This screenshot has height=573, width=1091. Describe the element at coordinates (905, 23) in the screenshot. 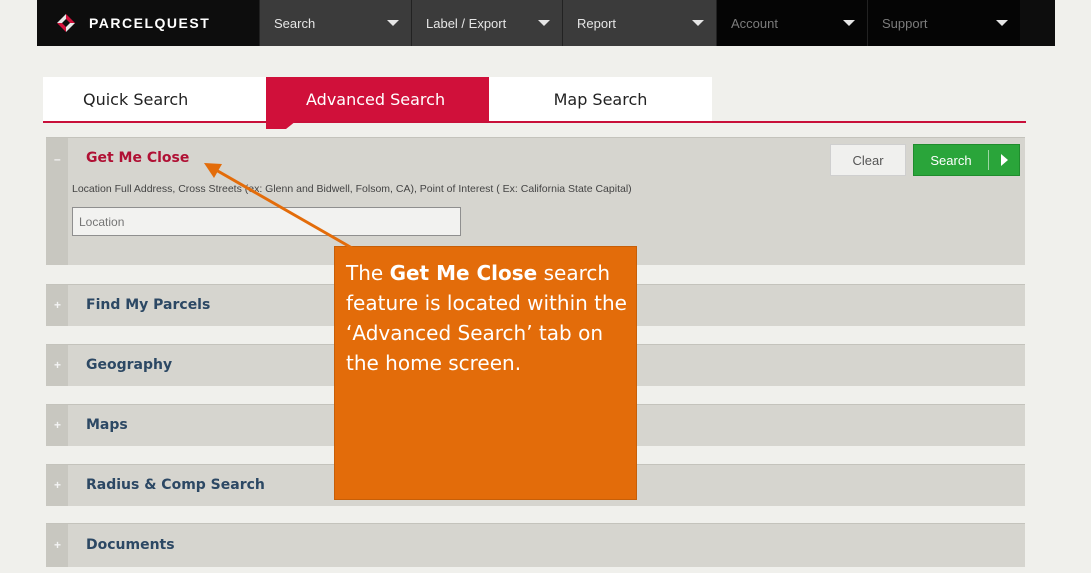

I see `nav-support-label: Support` at that location.